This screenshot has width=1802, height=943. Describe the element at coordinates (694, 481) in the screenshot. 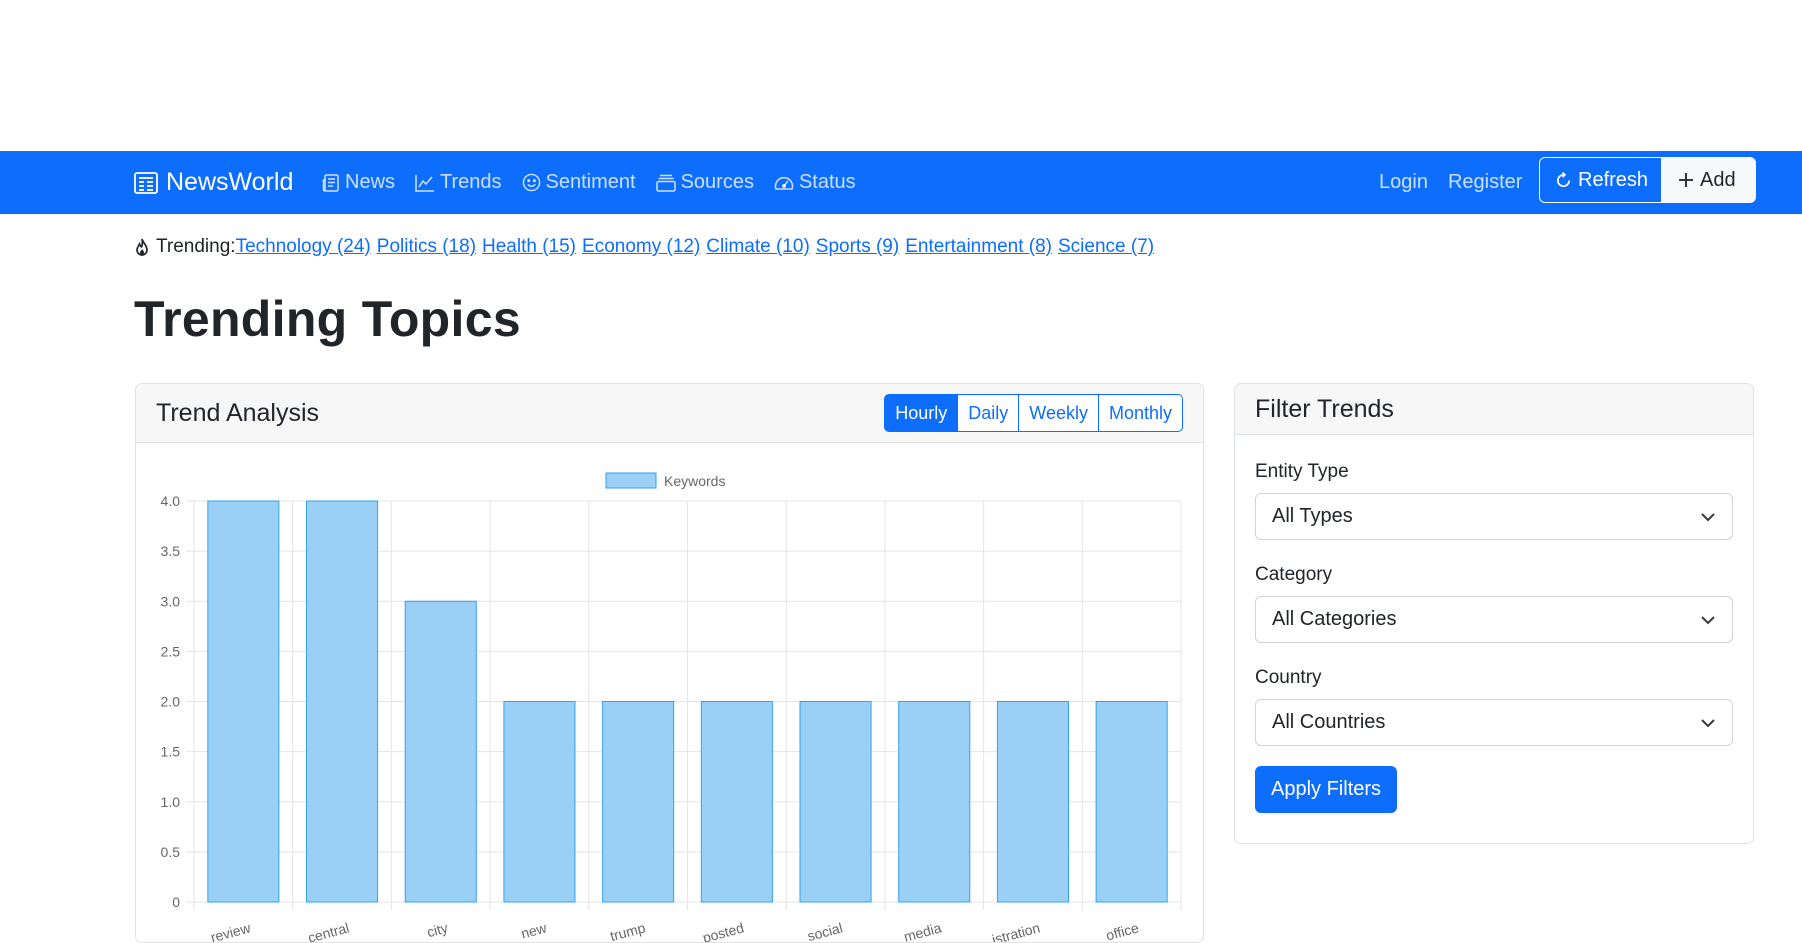

I see `legend-label: Keywords` at that location.